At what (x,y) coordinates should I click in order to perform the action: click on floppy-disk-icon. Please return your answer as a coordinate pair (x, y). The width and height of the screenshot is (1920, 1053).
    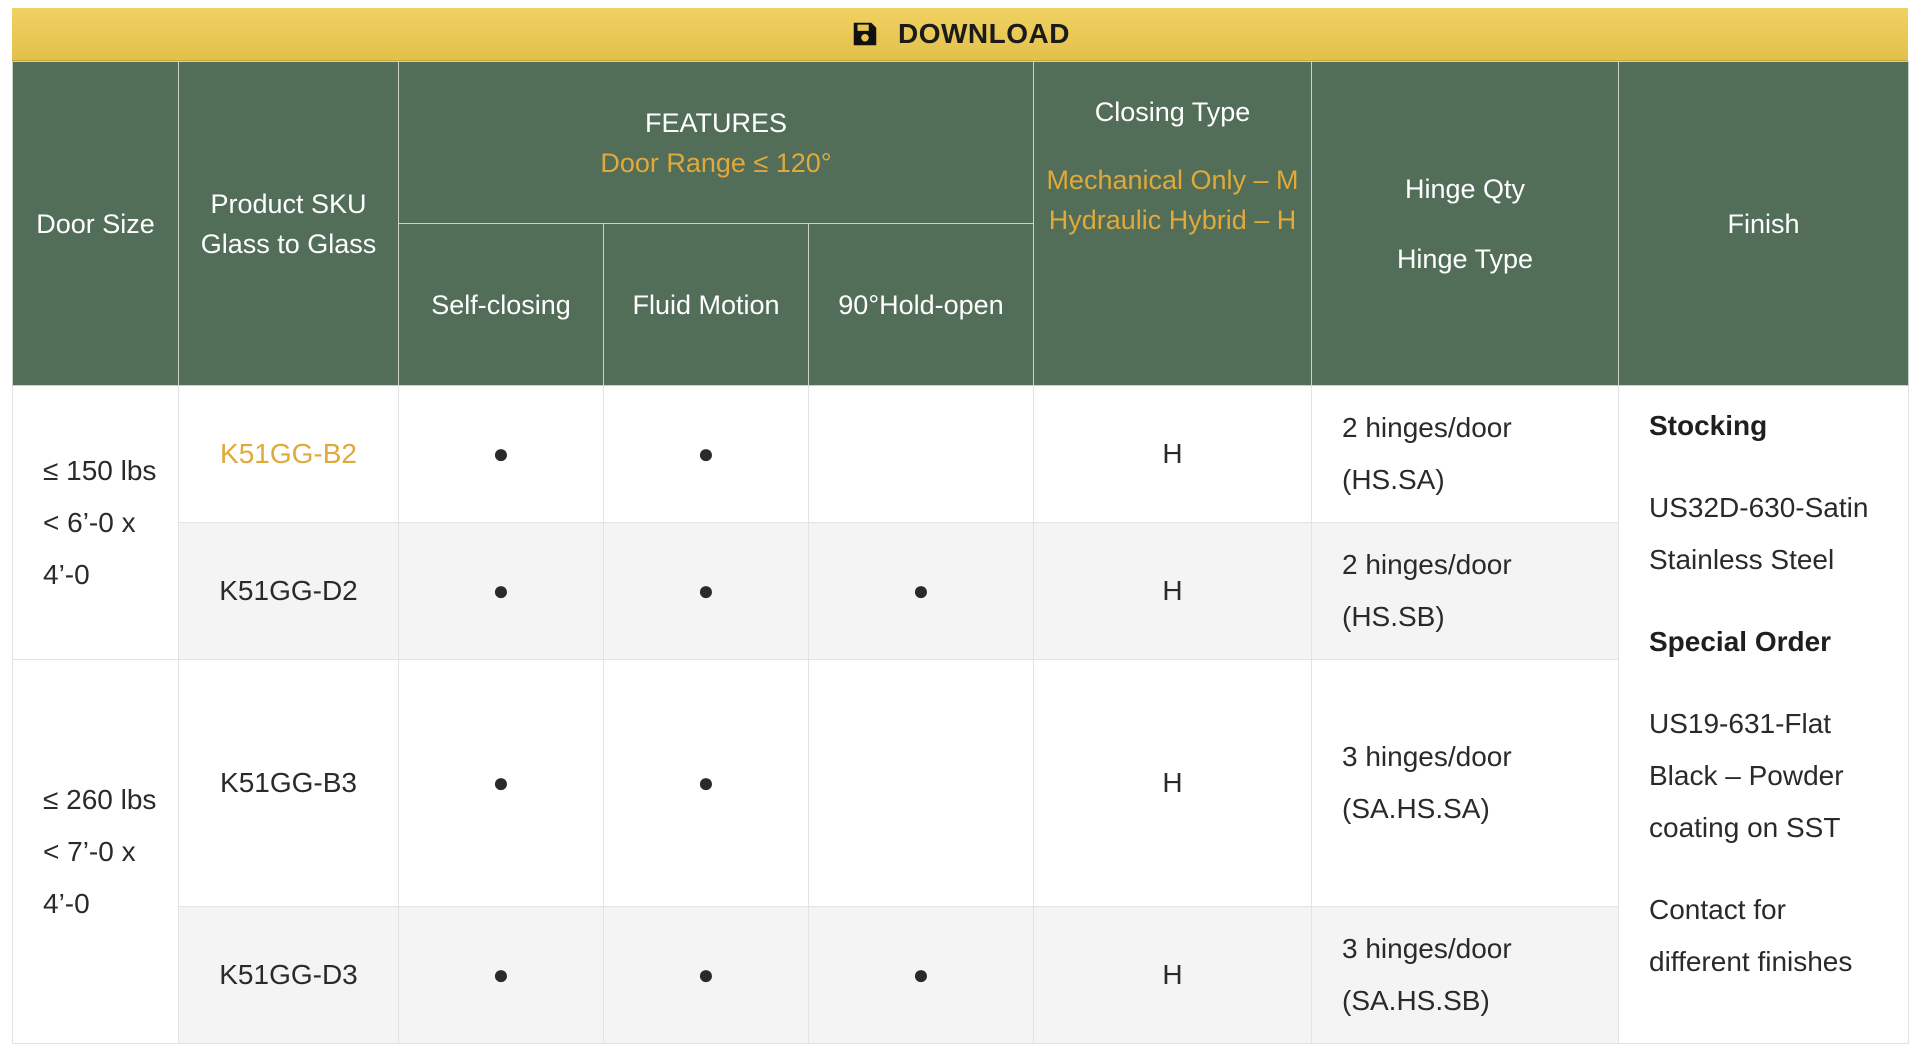
    Looking at the image, I should click on (865, 34).